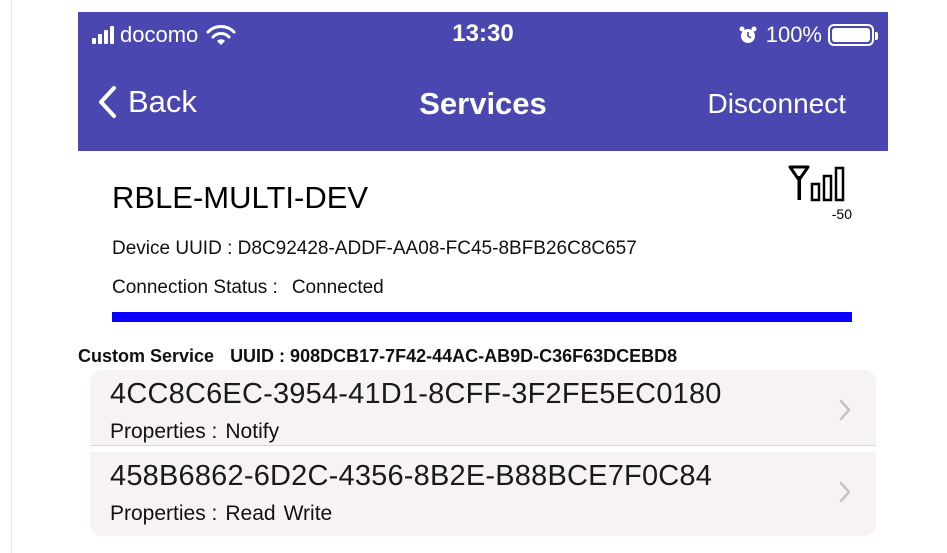 This screenshot has height=553, width=947. What do you see at coordinates (793, 34) in the screenshot?
I see `battery-percent: 100%` at bounding box center [793, 34].